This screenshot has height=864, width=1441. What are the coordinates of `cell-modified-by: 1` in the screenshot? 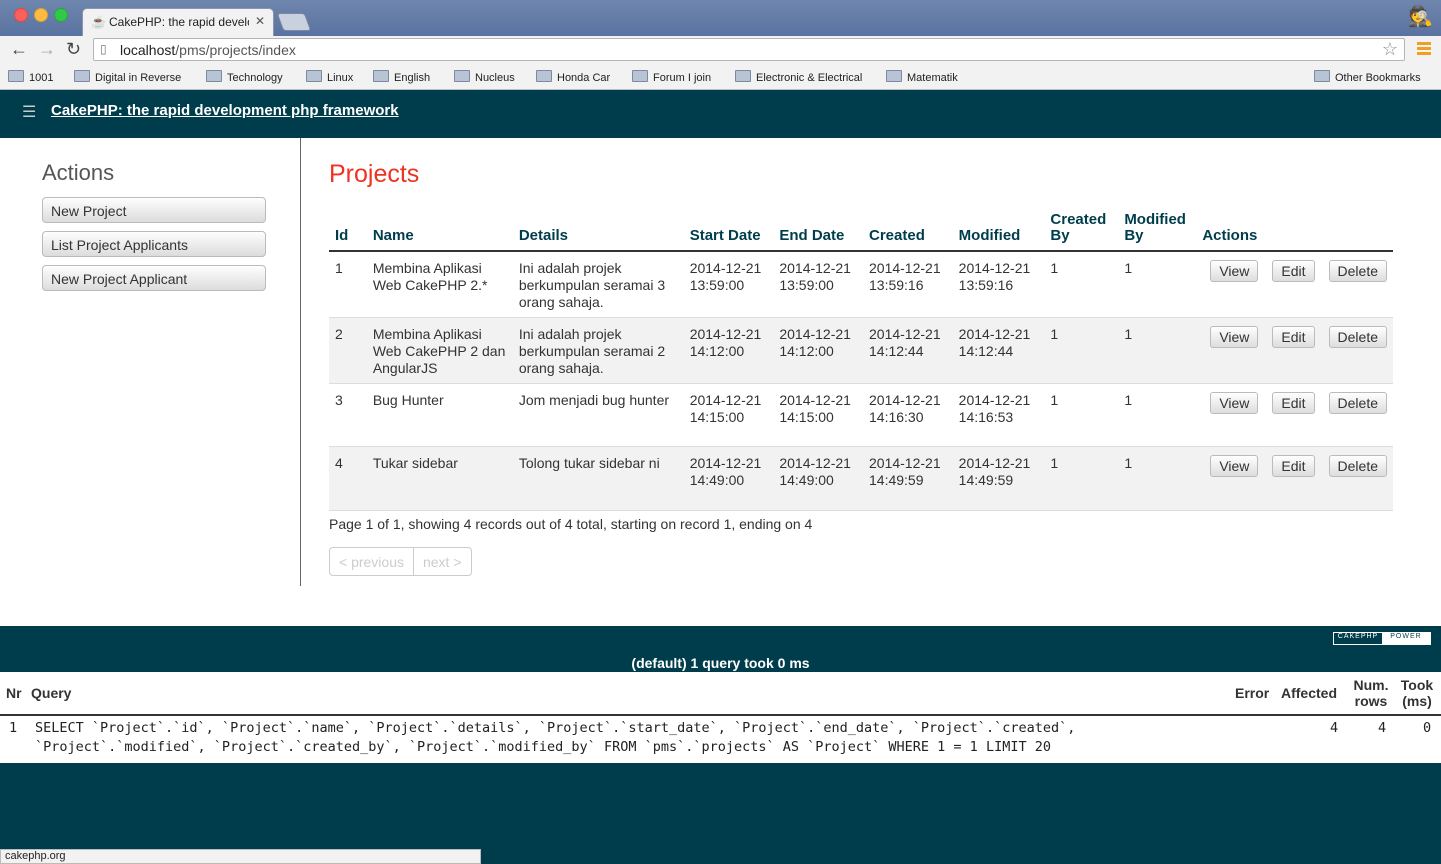 It's located at (1157, 478).